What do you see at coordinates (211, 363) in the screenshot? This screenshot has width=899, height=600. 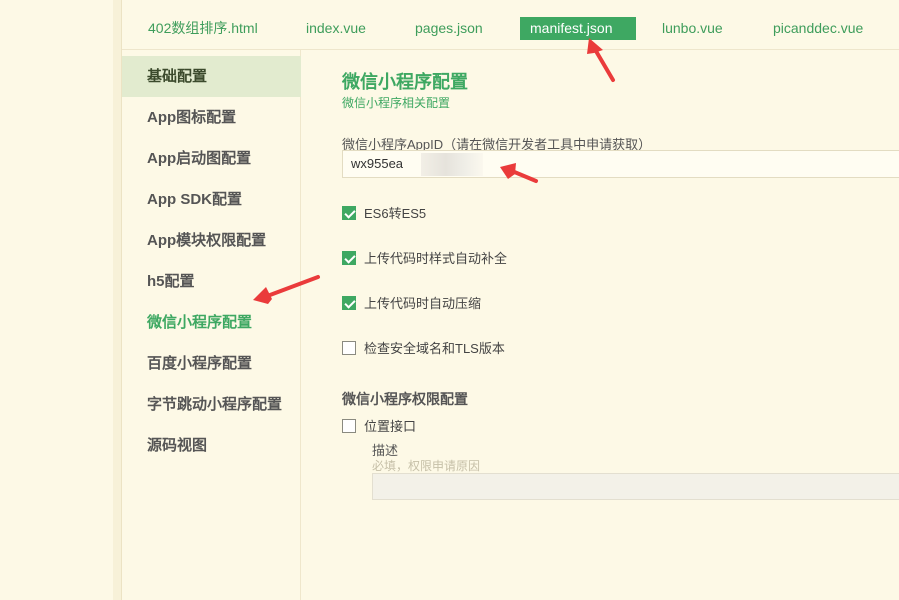 I see `sidebar-item-baidu: 百度小程序配置` at bounding box center [211, 363].